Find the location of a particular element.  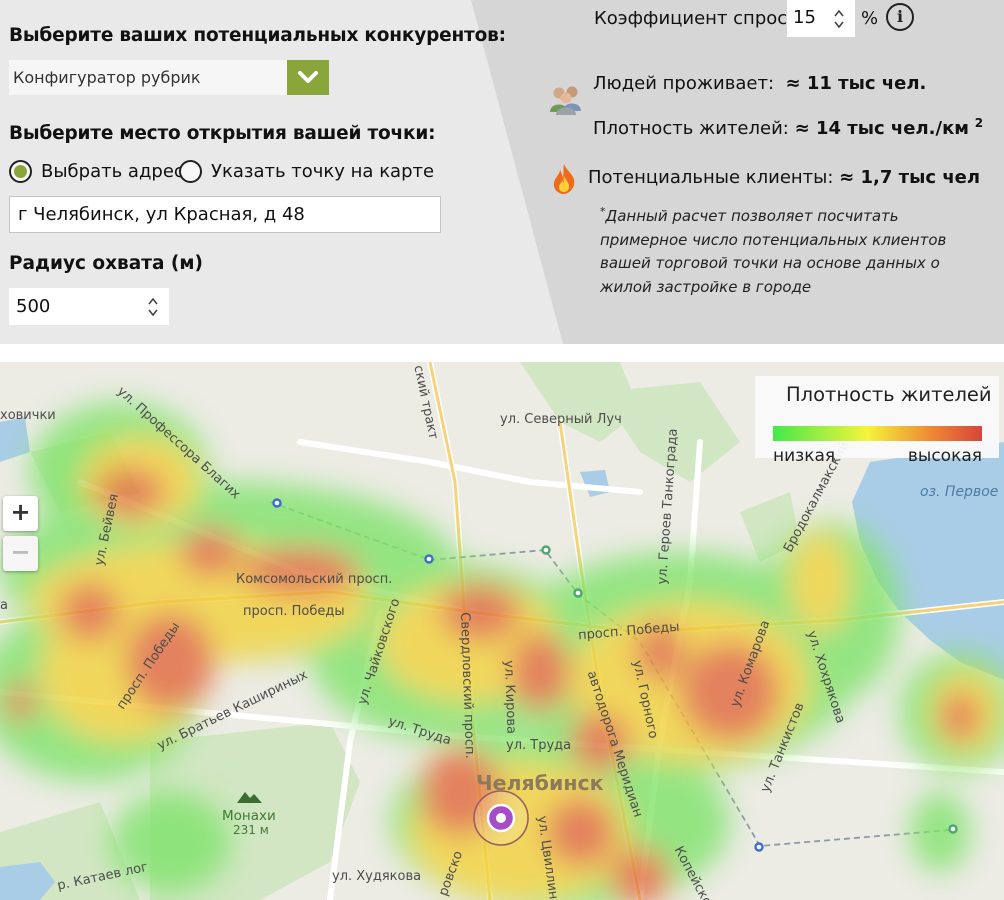

radius-stepper: 500 is located at coordinates (89, 306).